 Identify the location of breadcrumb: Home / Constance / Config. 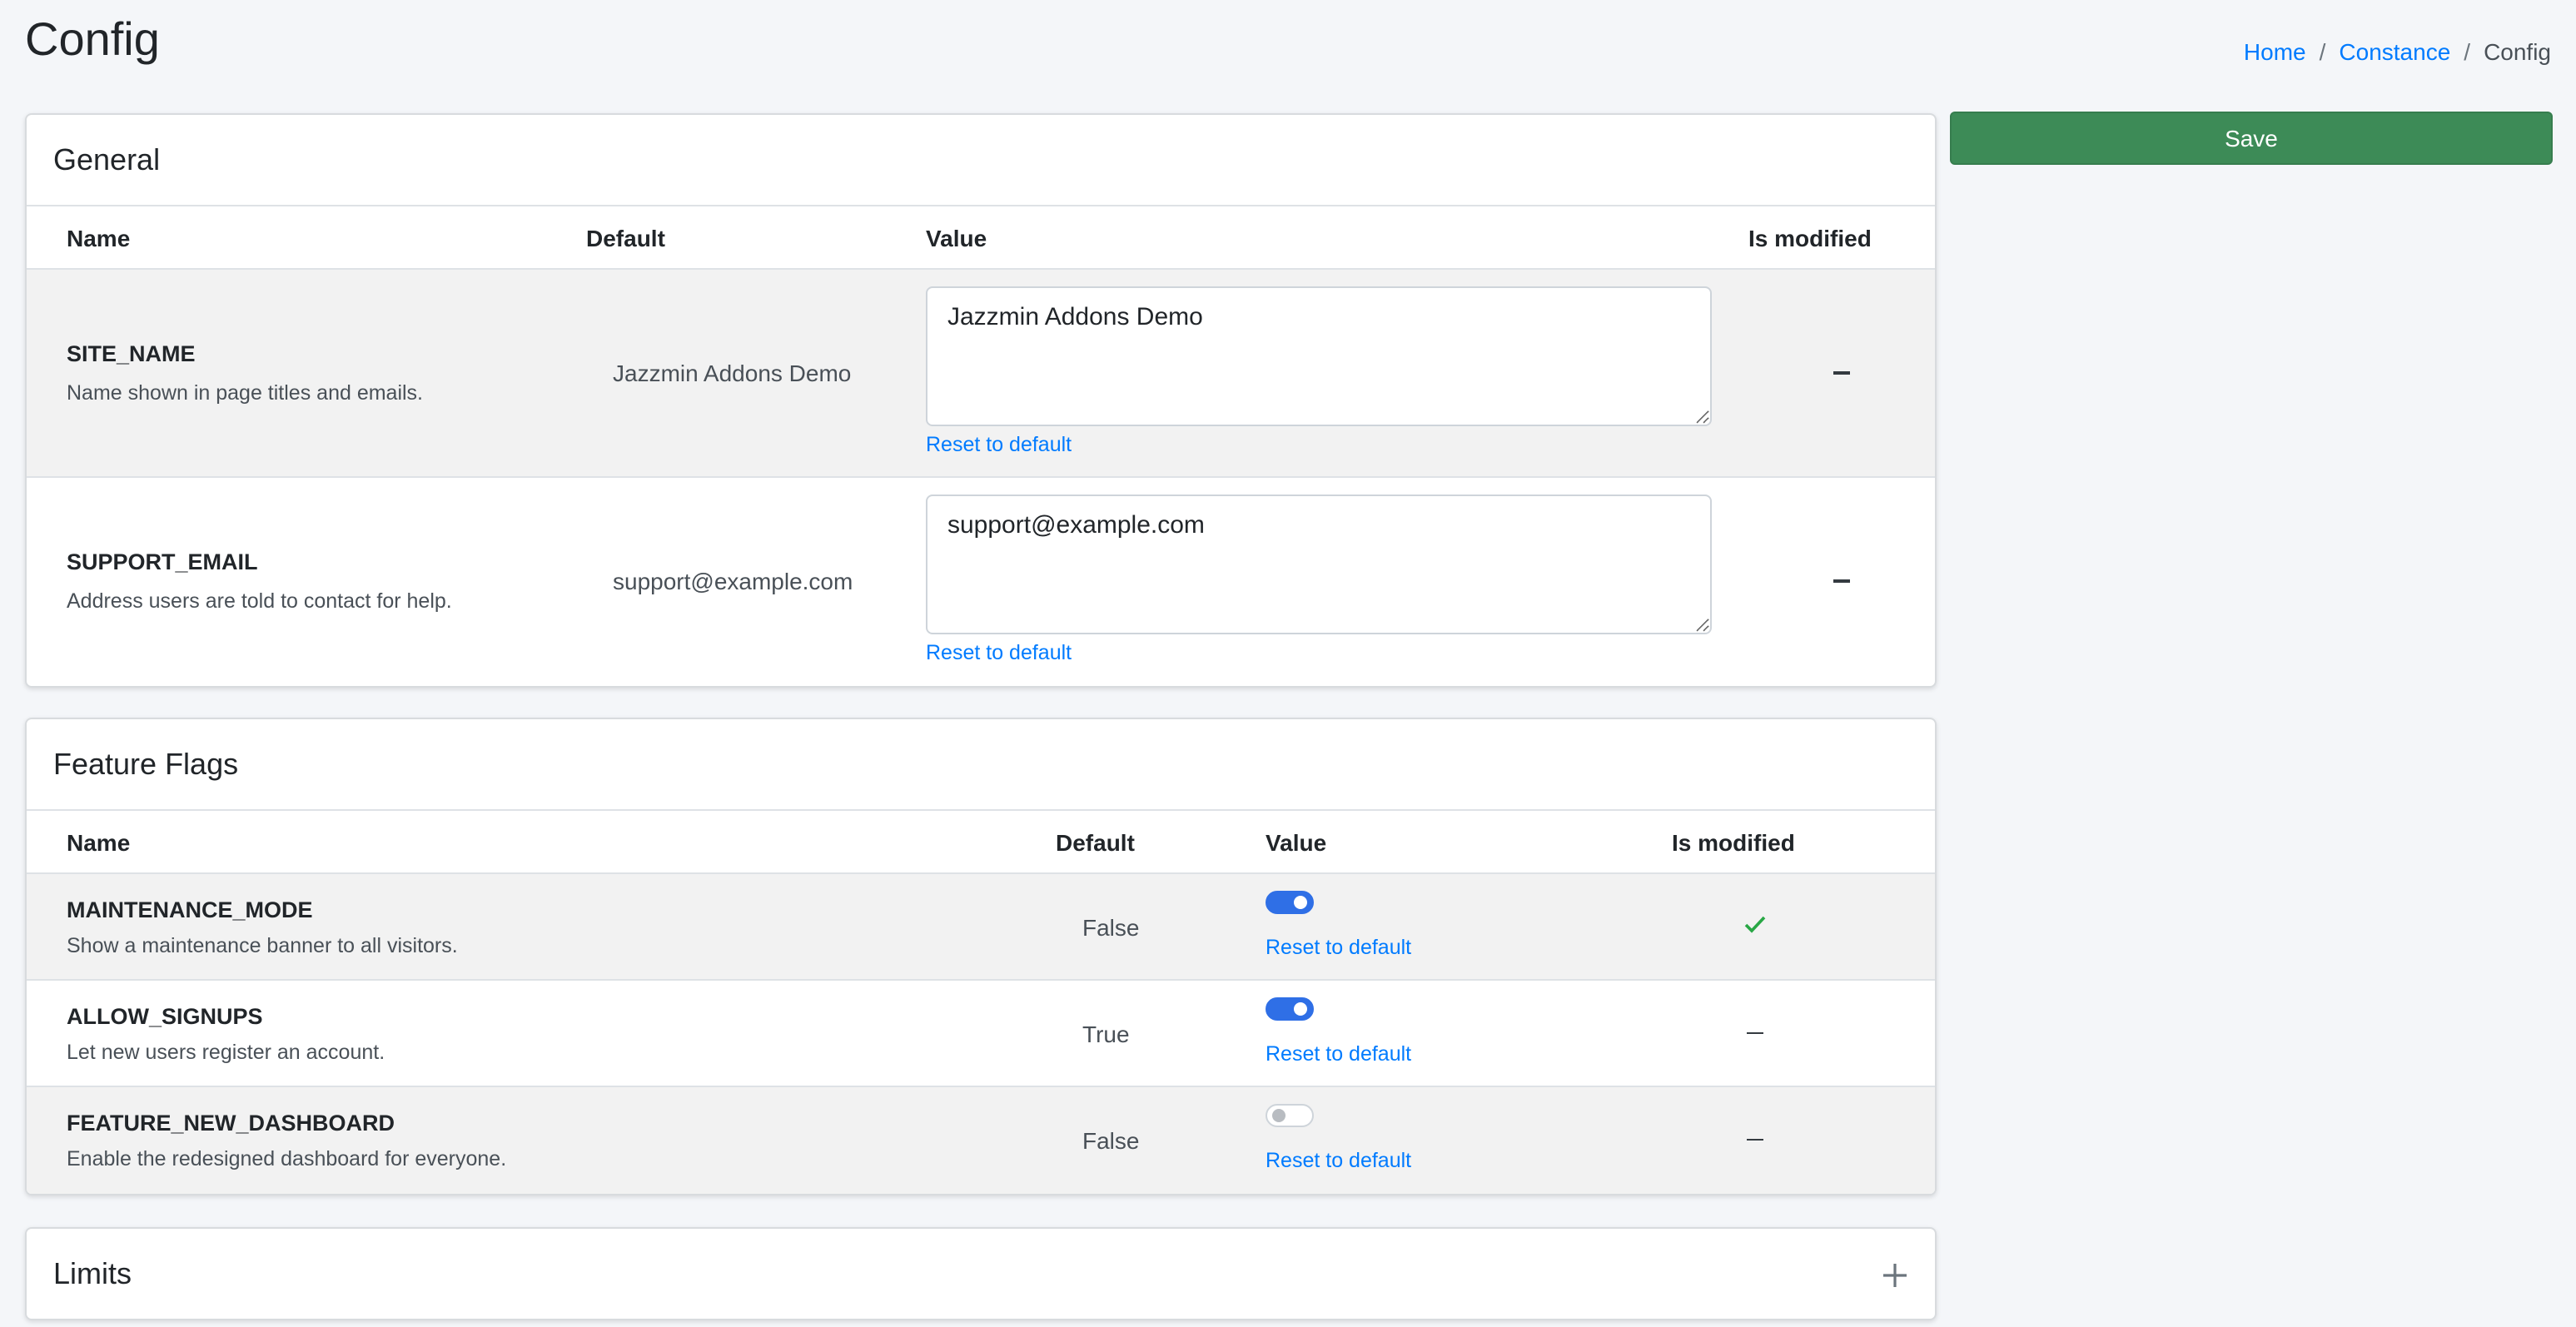
(2397, 51).